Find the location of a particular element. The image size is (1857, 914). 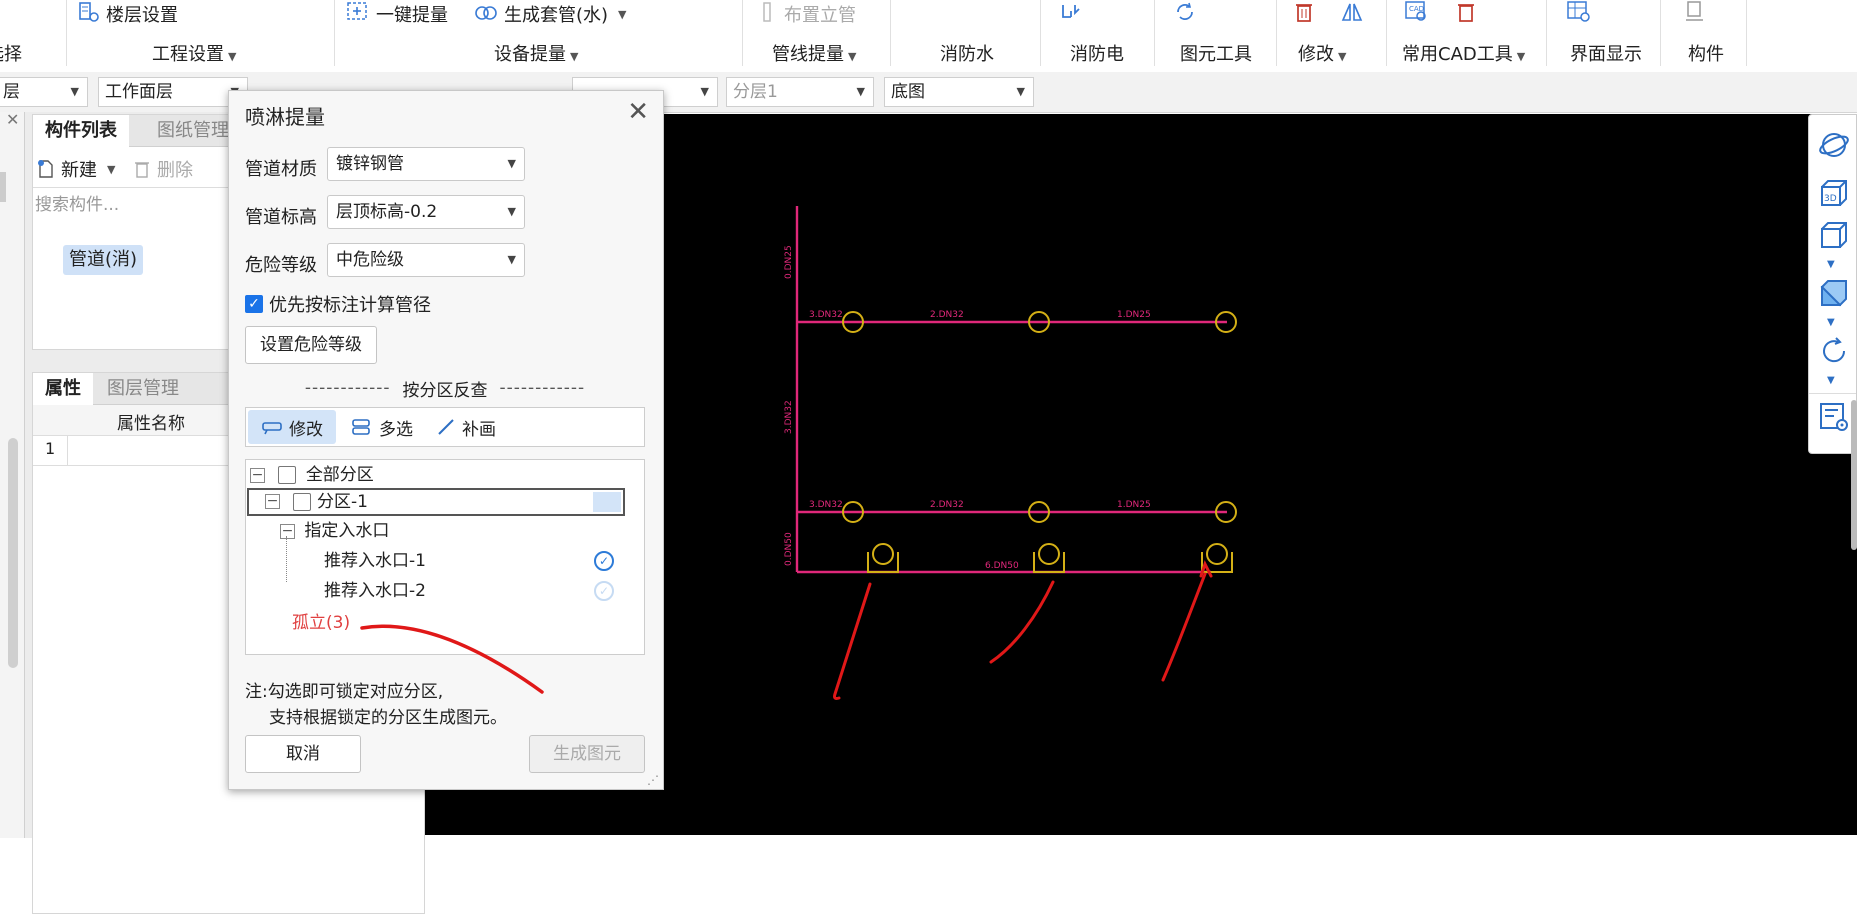

new-component-button: 新建 ▼ is located at coordinates (76, 169).